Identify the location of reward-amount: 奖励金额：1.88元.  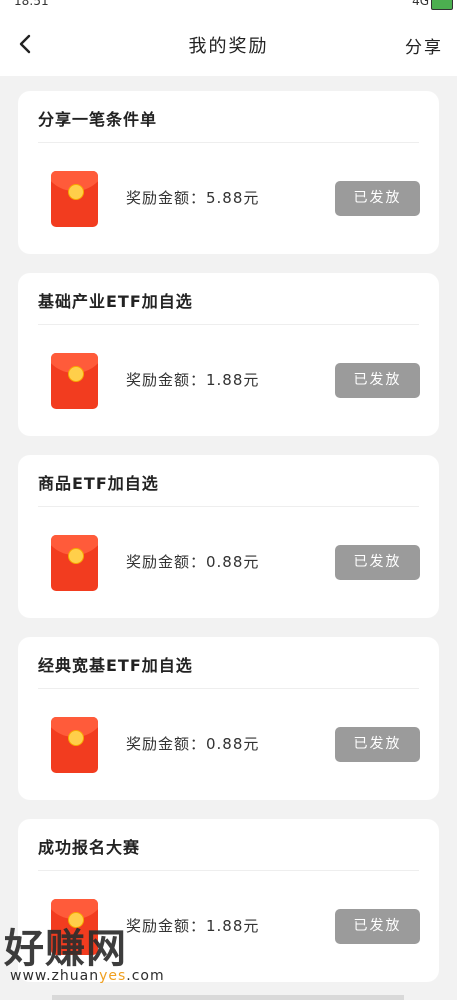
(193, 380).